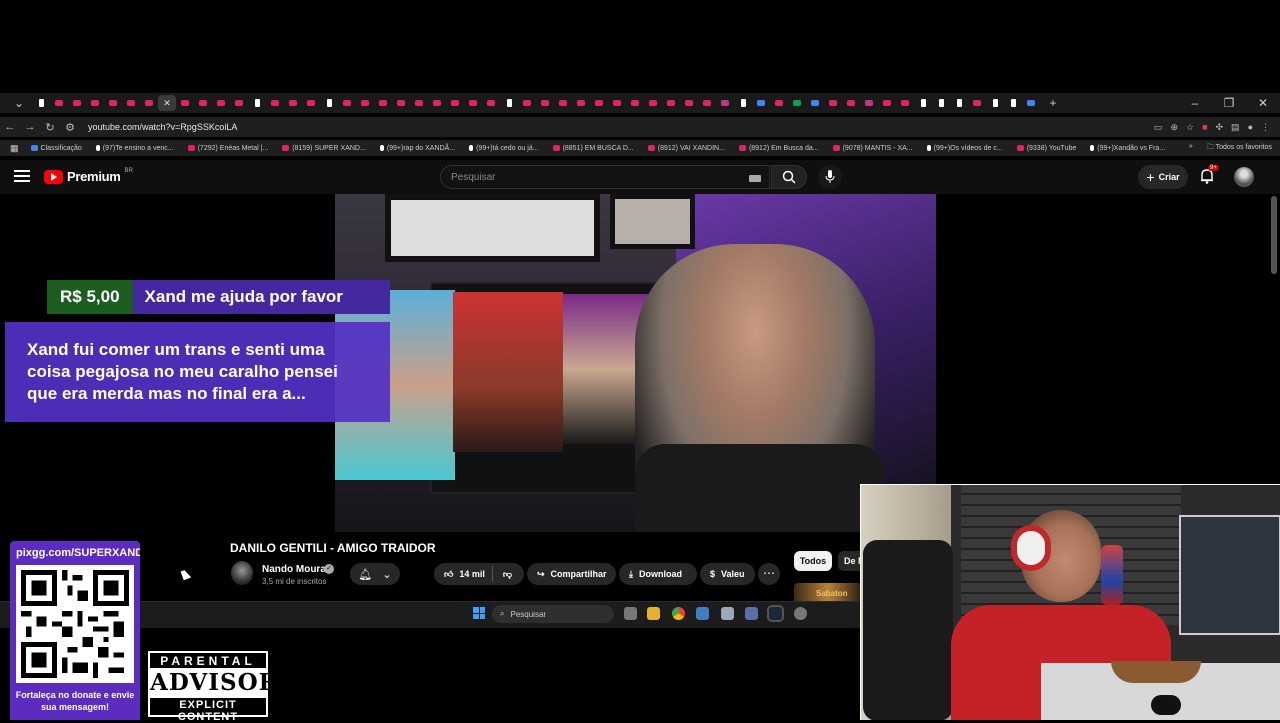  What do you see at coordinates (789, 177) in the screenshot?
I see `search-button` at bounding box center [789, 177].